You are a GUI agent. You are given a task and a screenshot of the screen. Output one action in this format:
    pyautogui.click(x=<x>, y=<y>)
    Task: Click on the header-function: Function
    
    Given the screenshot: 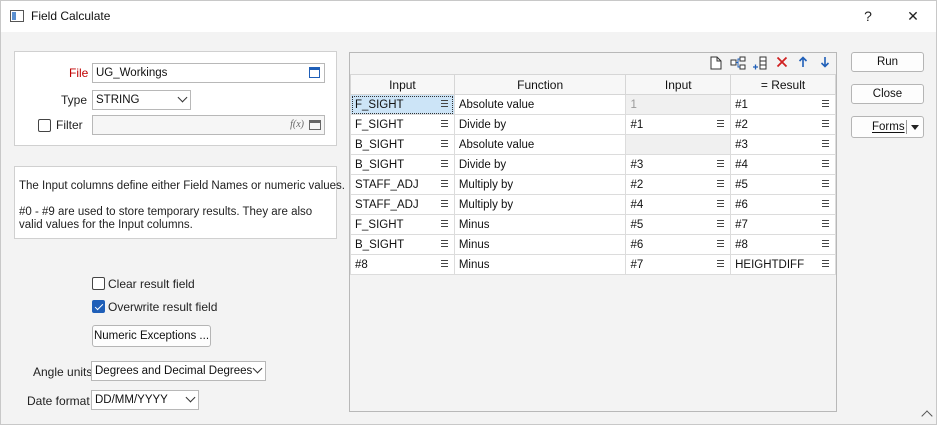 What is the action you would take?
    pyautogui.click(x=540, y=84)
    